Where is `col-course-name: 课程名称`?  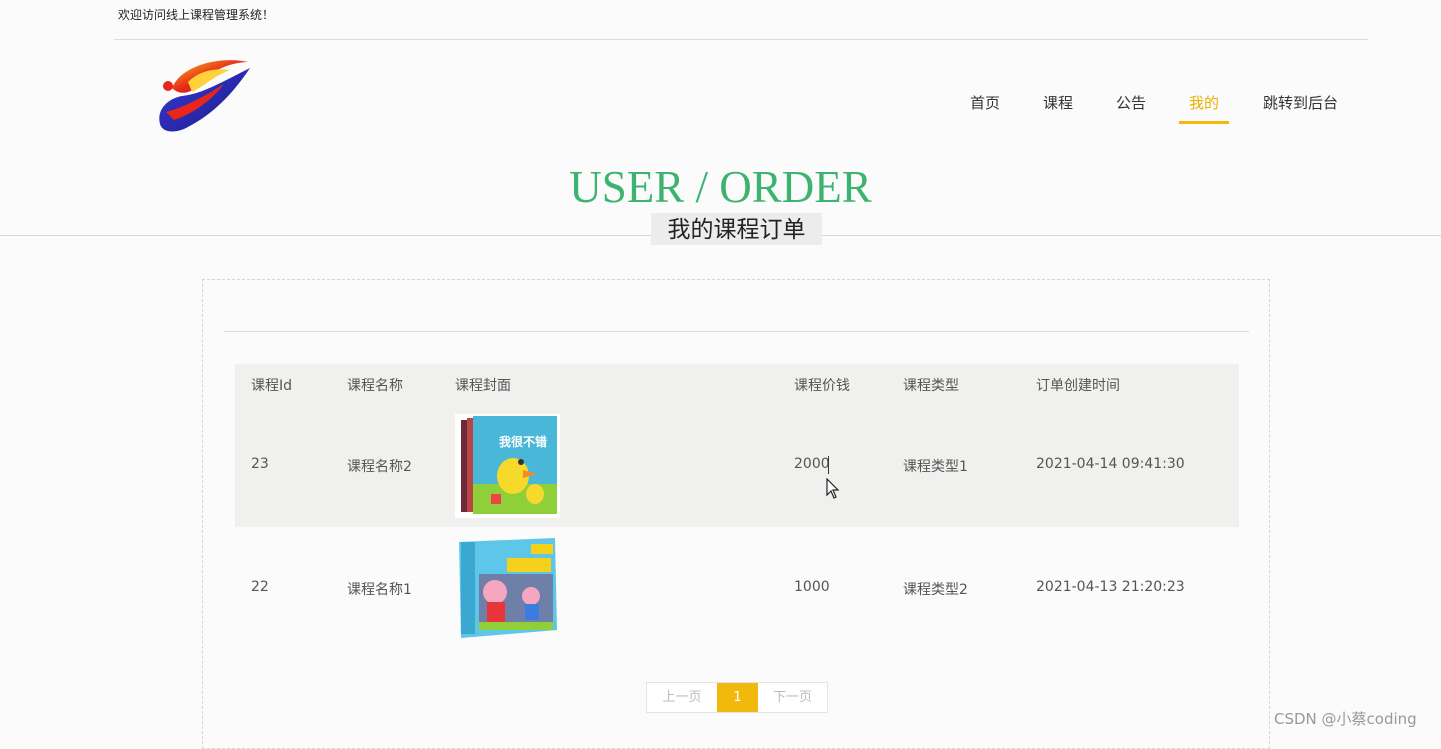
col-course-name: 课程名称 is located at coordinates (375, 386).